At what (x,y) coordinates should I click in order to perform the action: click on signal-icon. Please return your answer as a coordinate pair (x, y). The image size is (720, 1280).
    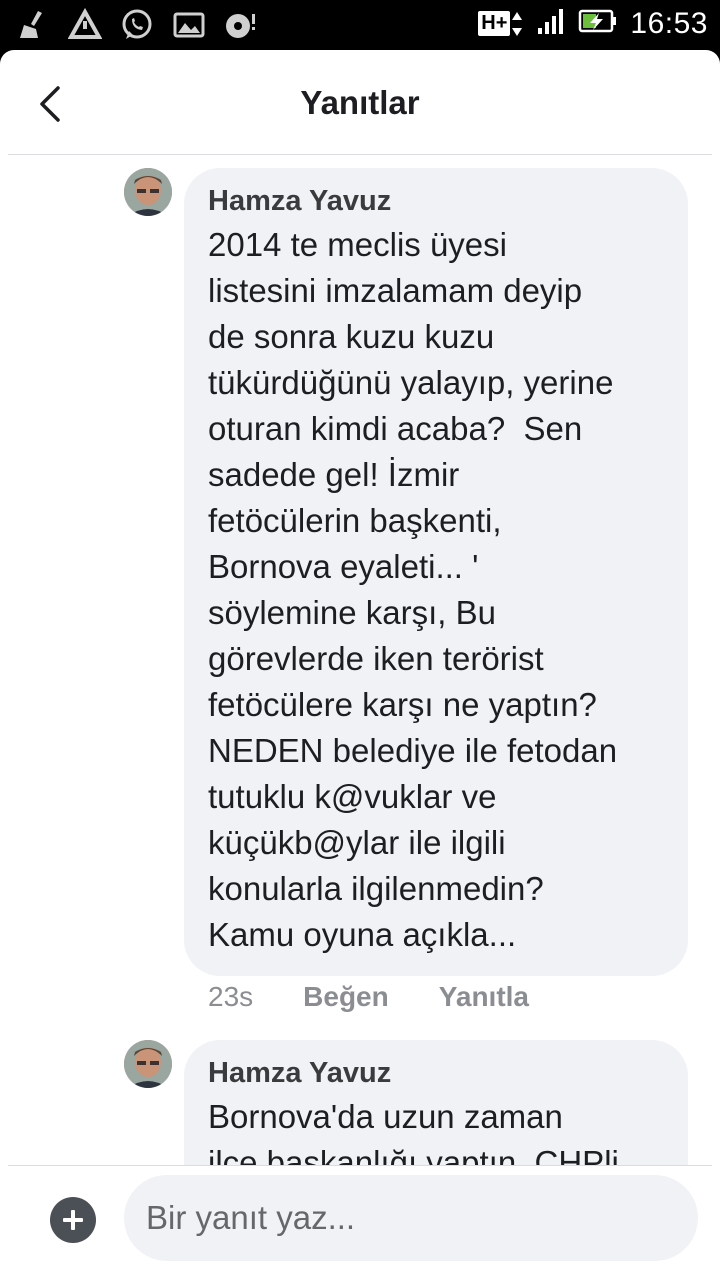
    Looking at the image, I should click on (551, 23).